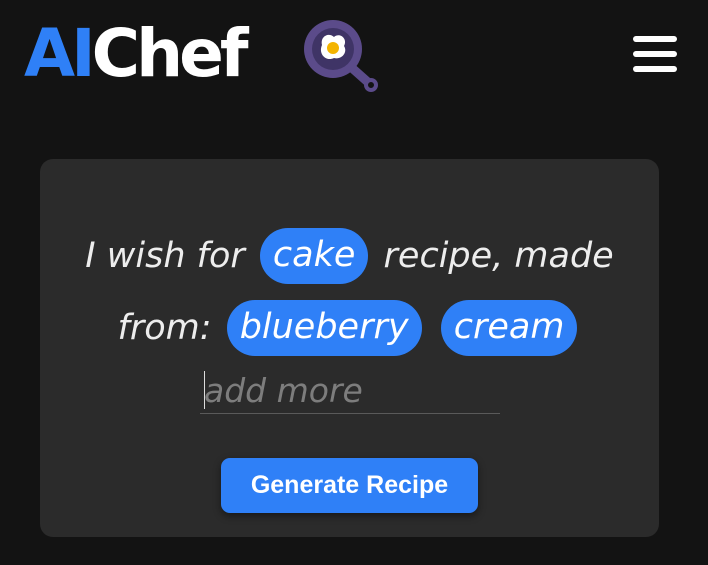 The width and height of the screenshot is (708, 565). What do you see at coordinates (349, 485) in the screenshot?
I see `generate-recipe-button: Generate Recipe` at bounding box center [349, 485].